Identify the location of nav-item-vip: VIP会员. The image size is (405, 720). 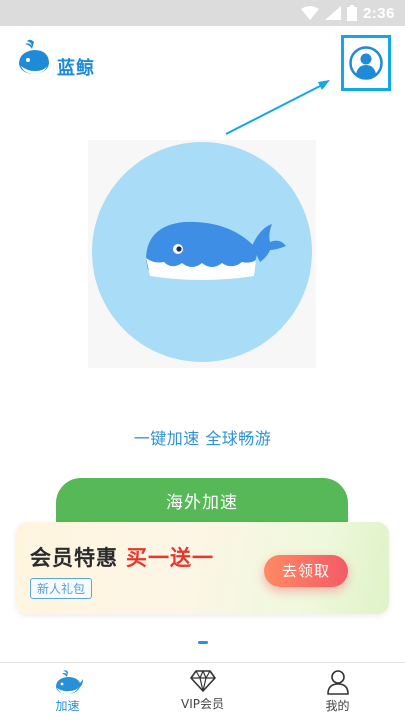
(202, 691).